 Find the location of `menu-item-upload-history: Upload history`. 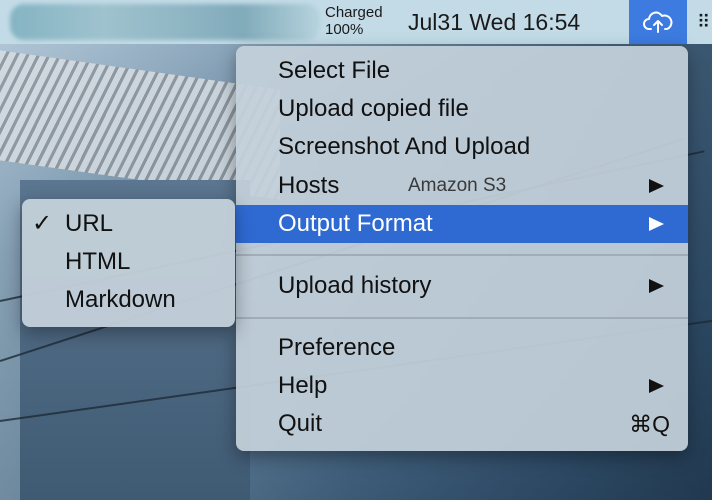

menu-item-upload-history: Upload history is located at coordinates (462, 286).